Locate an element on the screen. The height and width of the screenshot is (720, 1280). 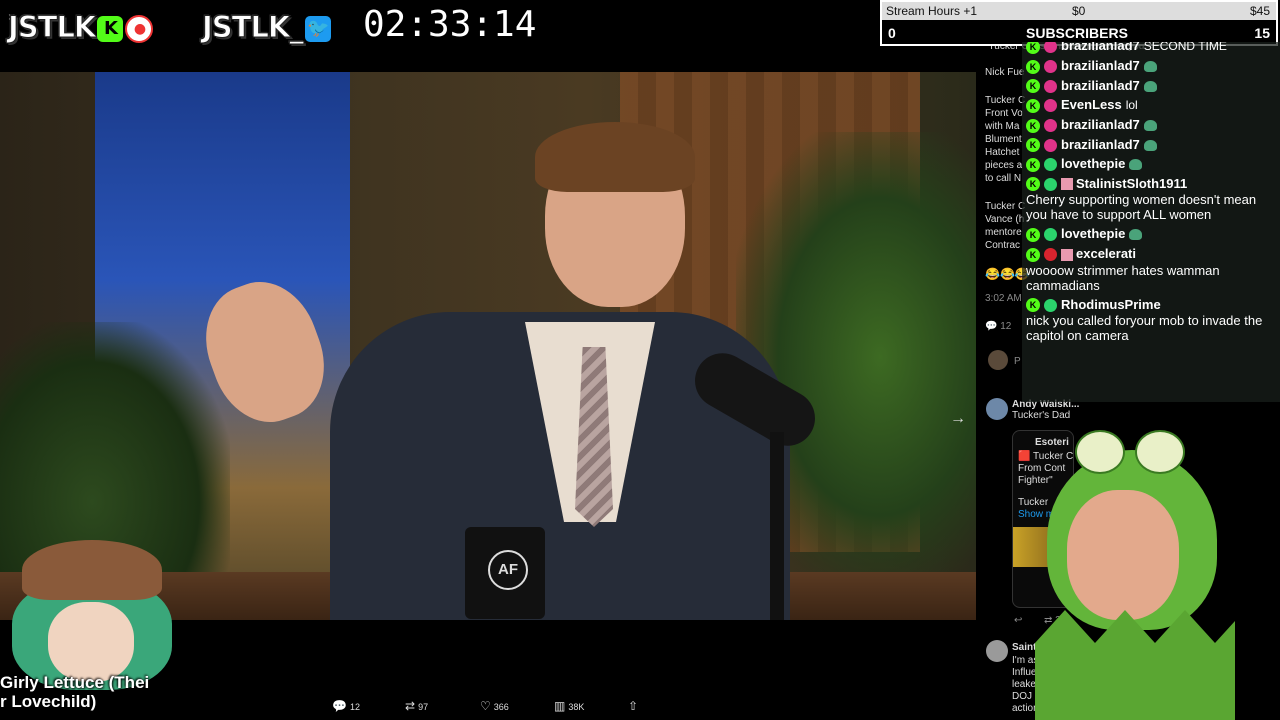
chat-username: StalinistSloth1911 is located at coordinates (1131, 183).